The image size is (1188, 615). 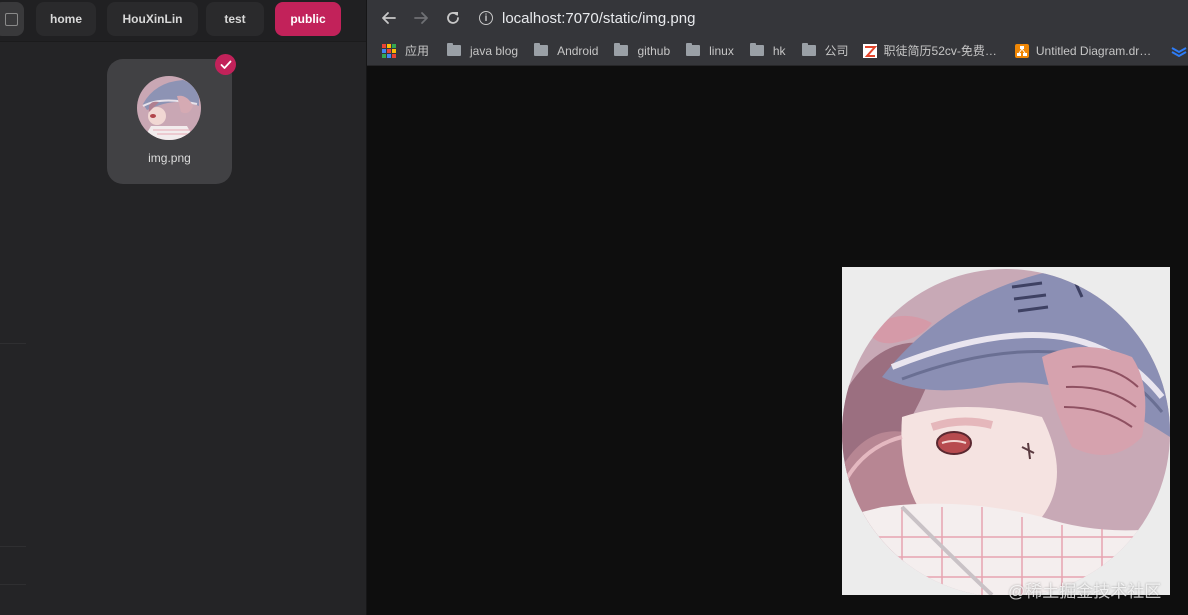 What do you see at coordinates (225, 64) in the screenshot?
I see `selected-check-icon` at bounding box center [225, 64].